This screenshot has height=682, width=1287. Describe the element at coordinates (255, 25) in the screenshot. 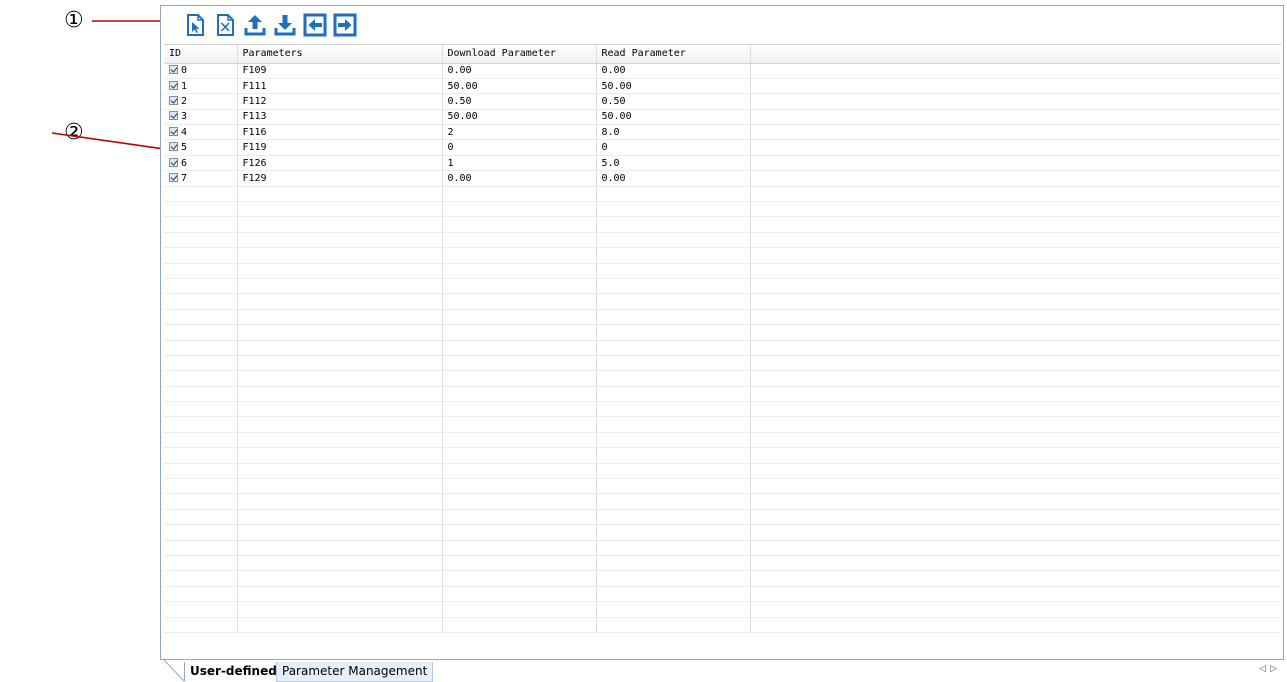

I see `upload-button` at that location.